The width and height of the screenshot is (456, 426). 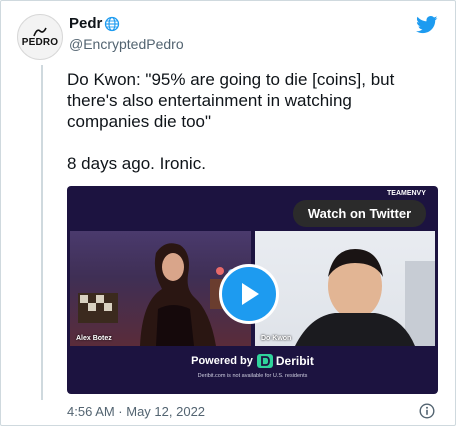 I want to click on globe-icon, so click(x=112, y=23).